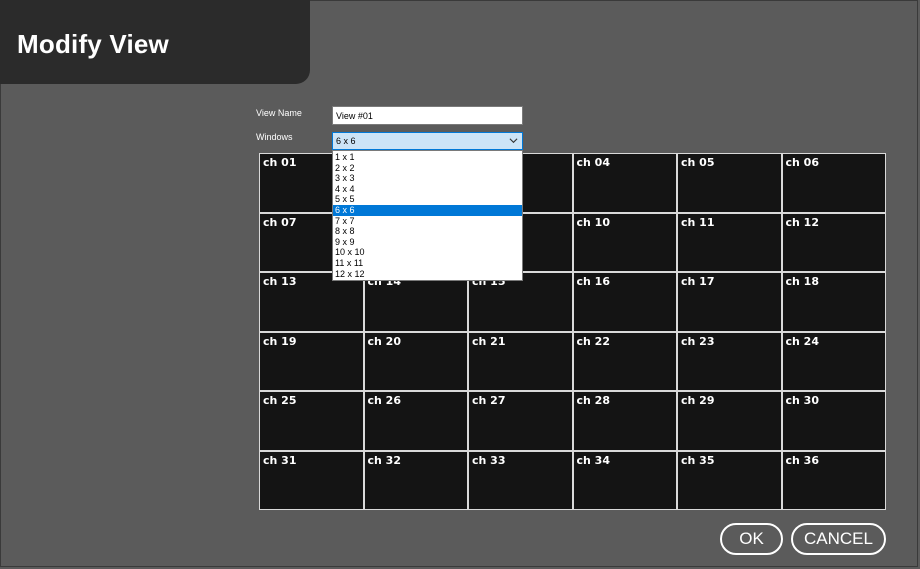 This screenshot has height=569, width=920. What do you see at coordinates (833, 361) in the screenshot?
I see `channel-cell: ch 24` at bounding box center [833, 361].